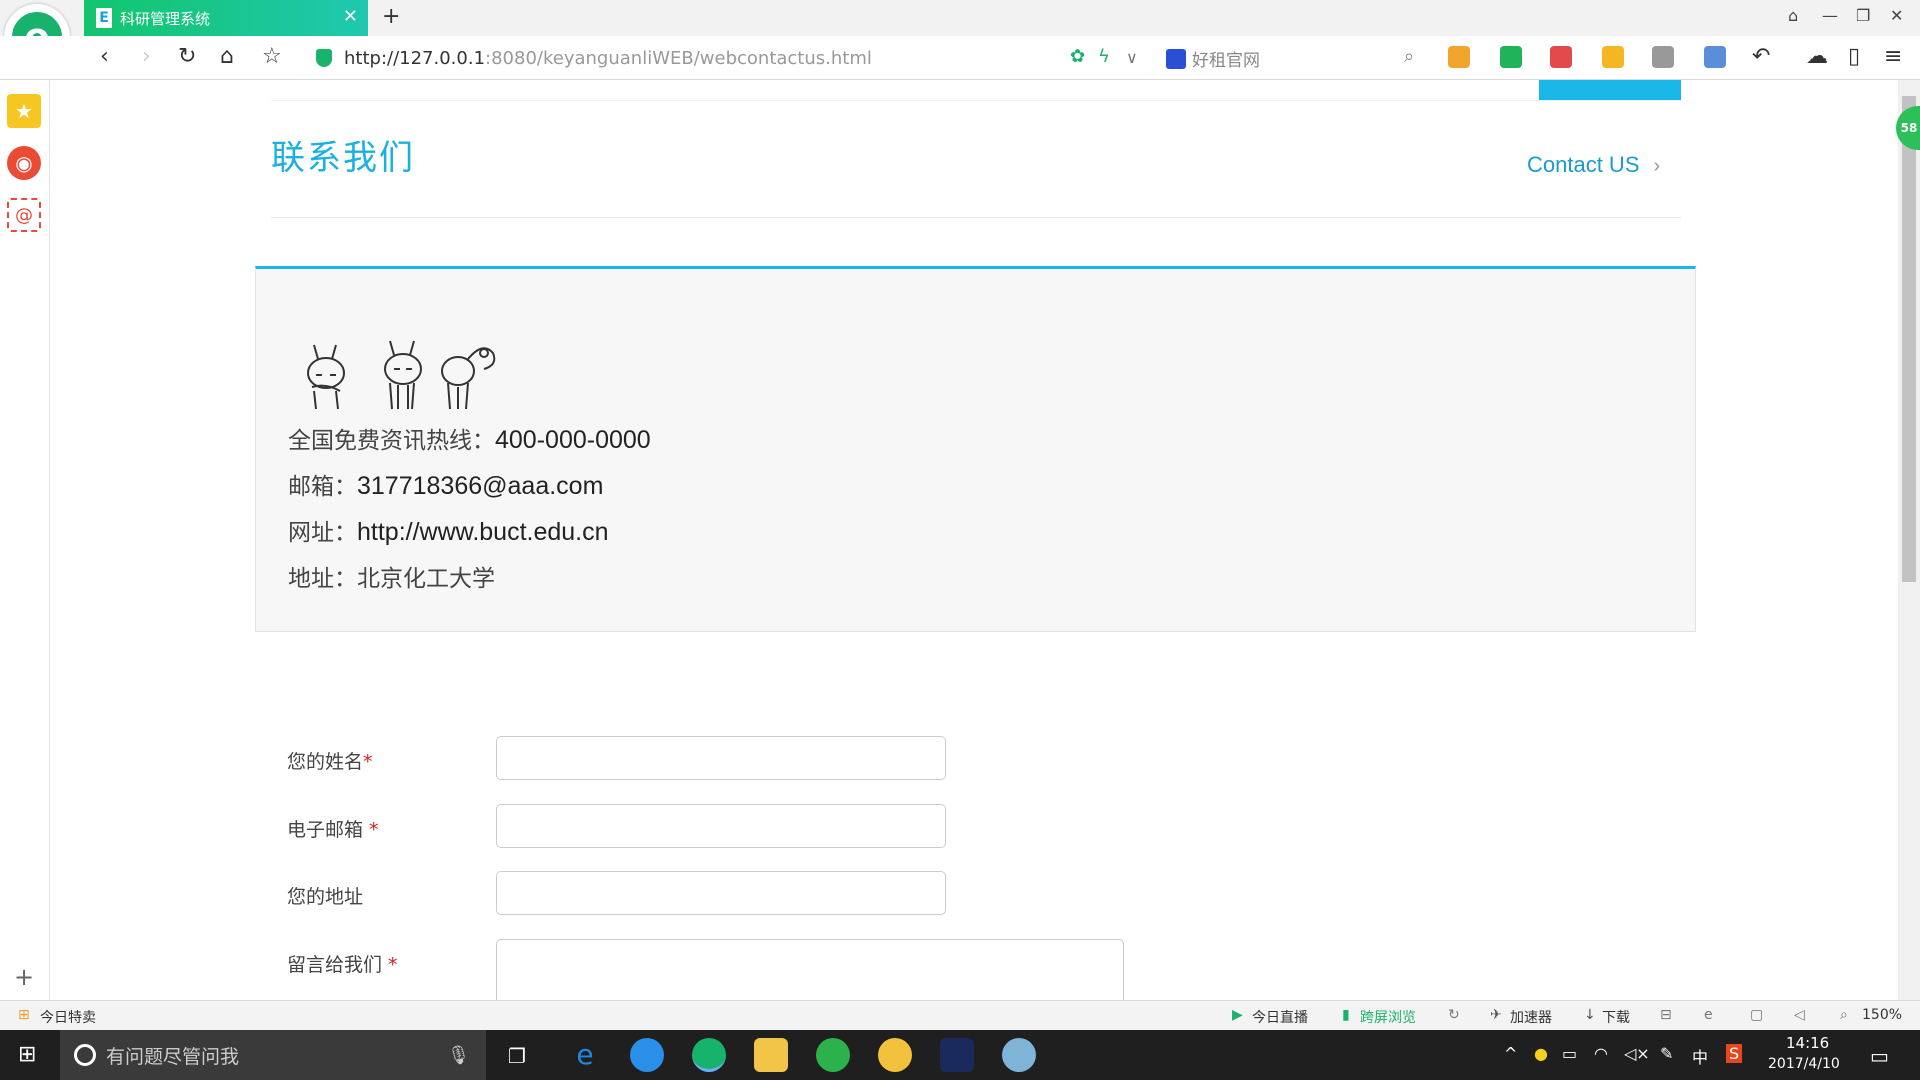  What do you see at coordinates (25, 540) in the screenshot?
I see `browser-sidebar: ★ ◉ @ +` at bounding box center [25, 540].